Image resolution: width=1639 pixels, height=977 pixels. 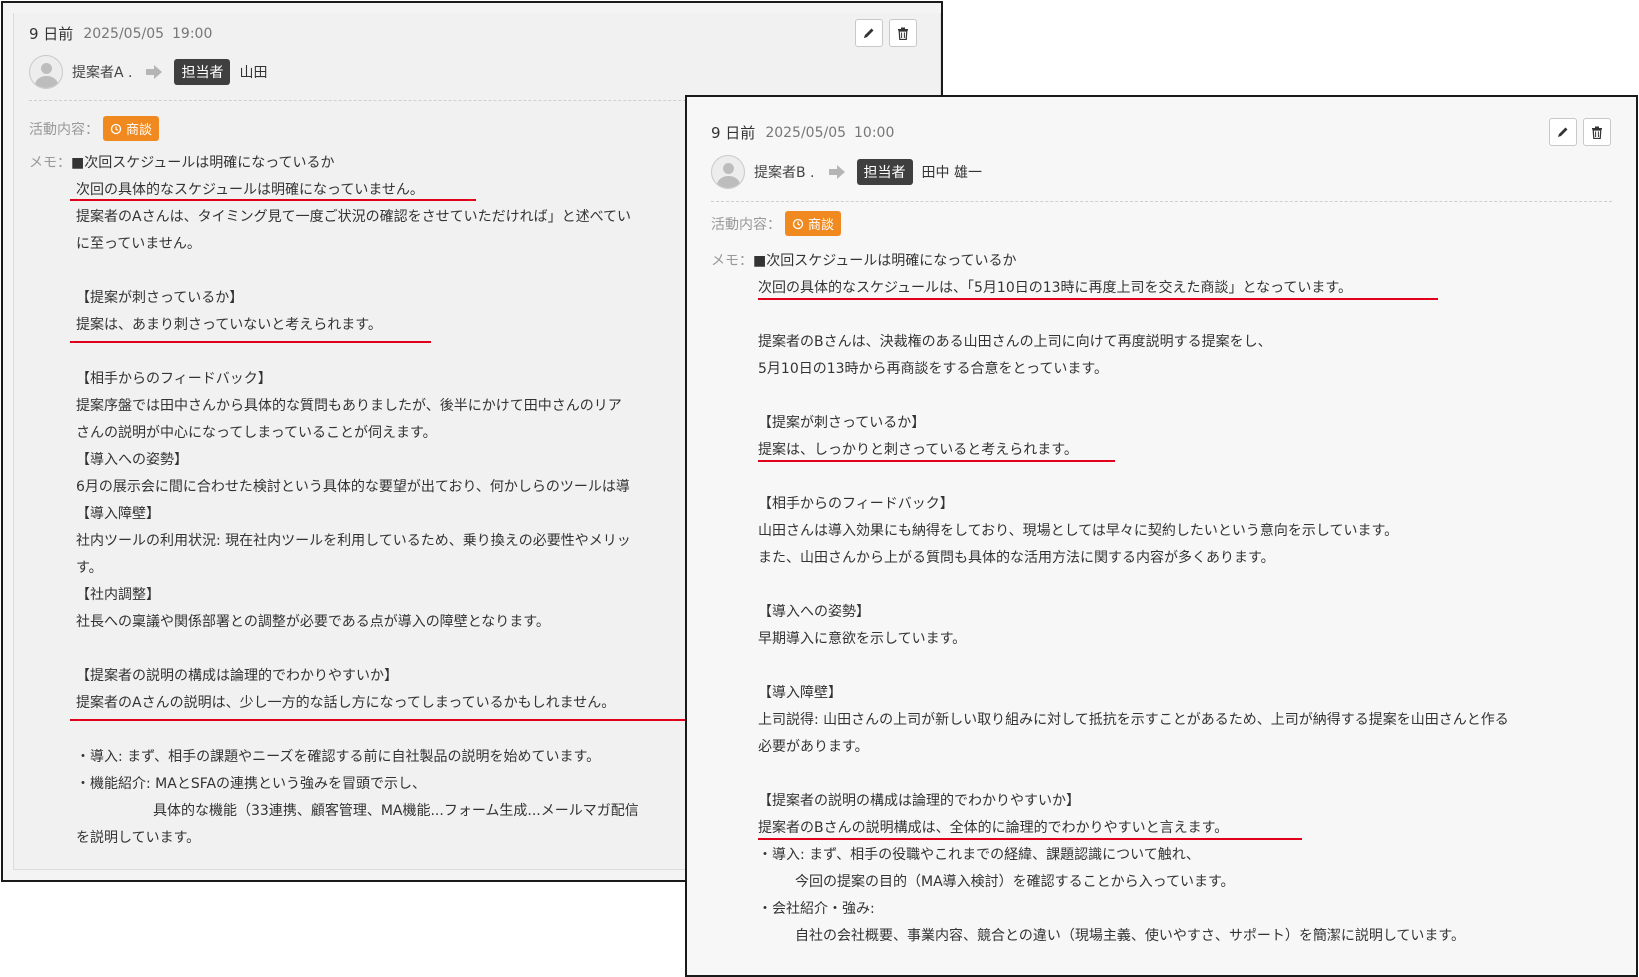 I want to click on memo-line: す。, so click(x=89, y=568).